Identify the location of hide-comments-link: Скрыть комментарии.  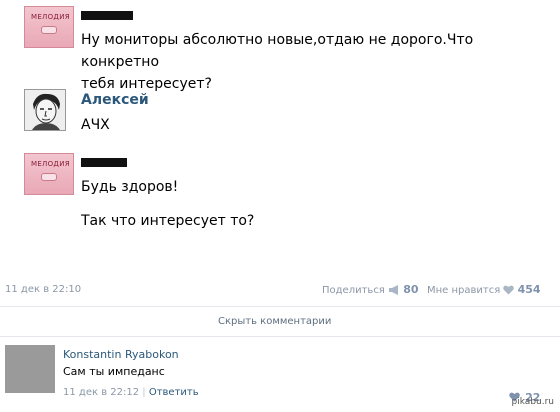
(274, 321).